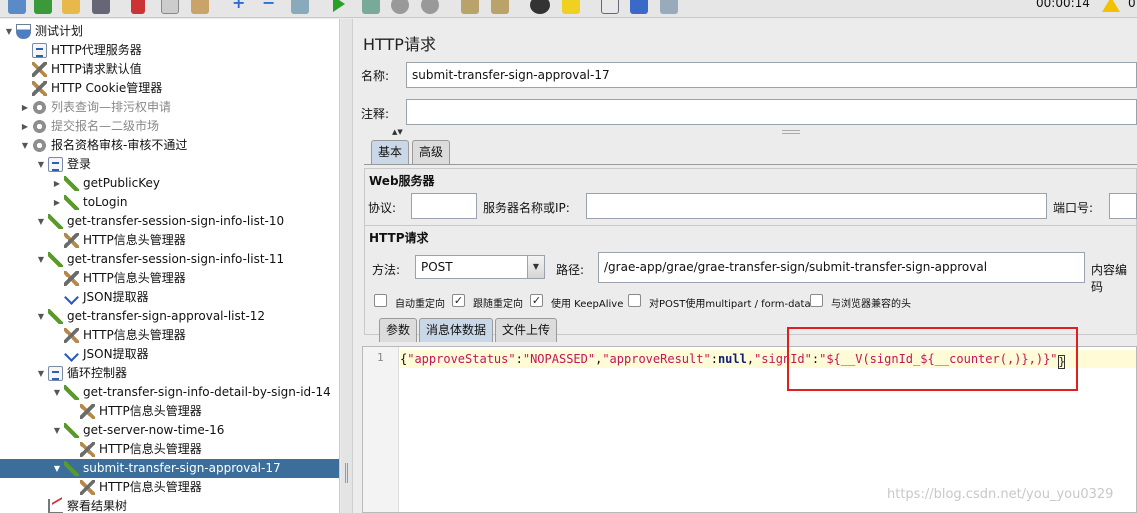 Image resolution: width=1137 pixels, height=513 pixels. I want to click on tree-node: ▼ get-server-now-time-16, so click(169, 430).